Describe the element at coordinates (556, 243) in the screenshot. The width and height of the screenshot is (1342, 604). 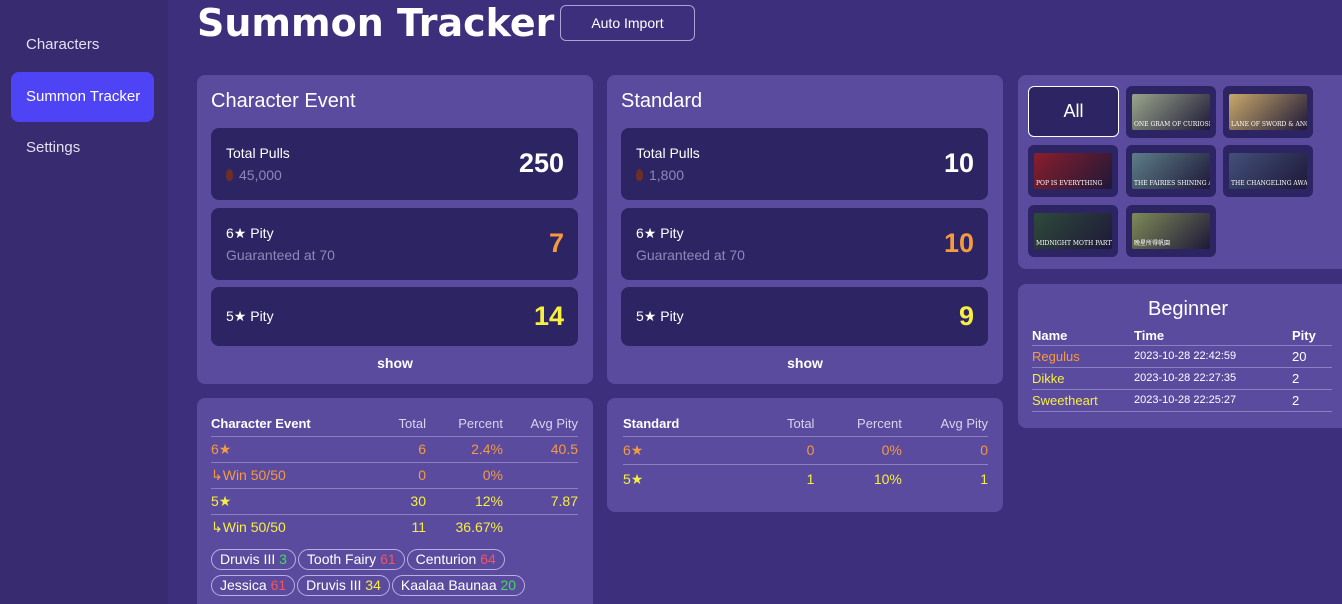
I see `six-star-pity-value: 7` at that location.